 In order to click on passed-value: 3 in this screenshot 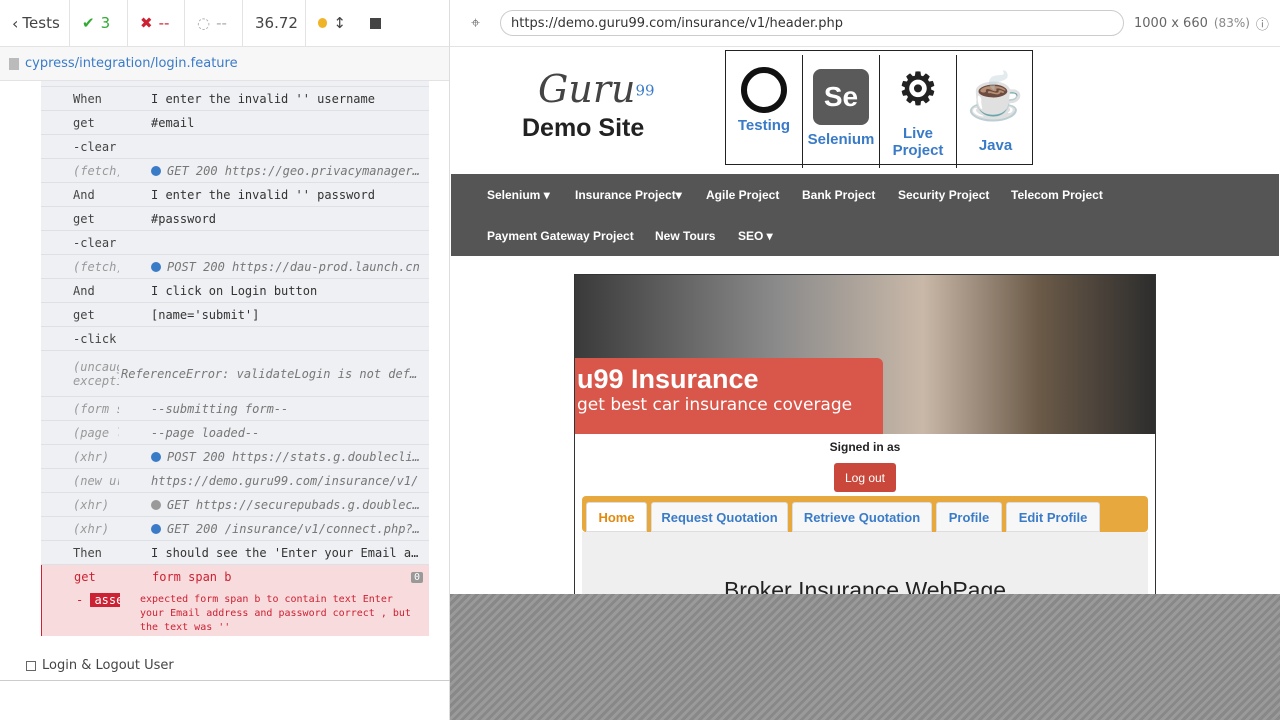, I will do `click(105, 23)`.